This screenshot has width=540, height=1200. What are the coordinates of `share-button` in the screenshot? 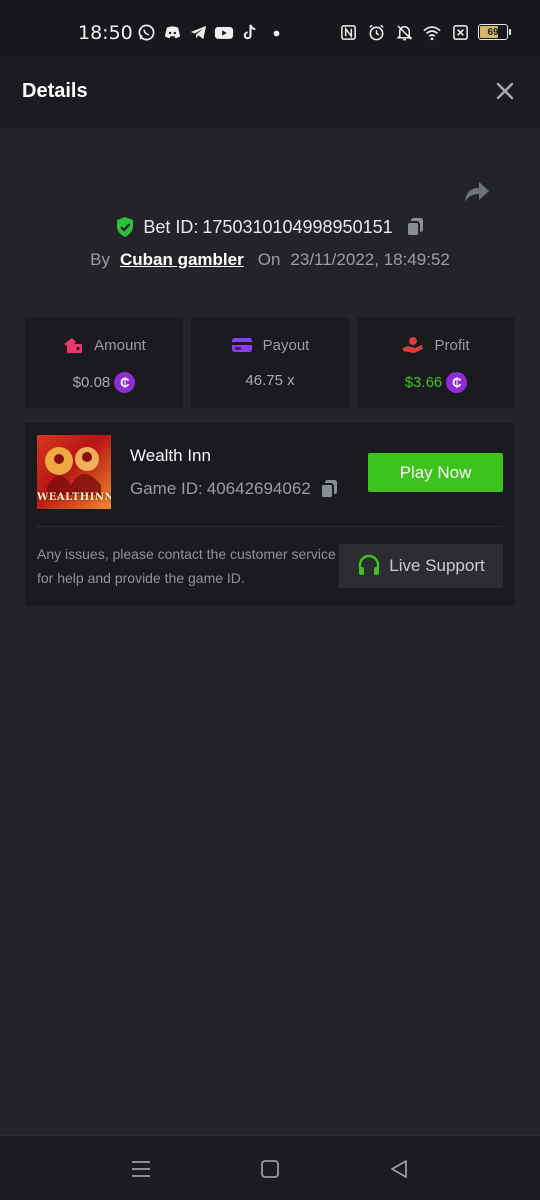 It's located at (477, 192).